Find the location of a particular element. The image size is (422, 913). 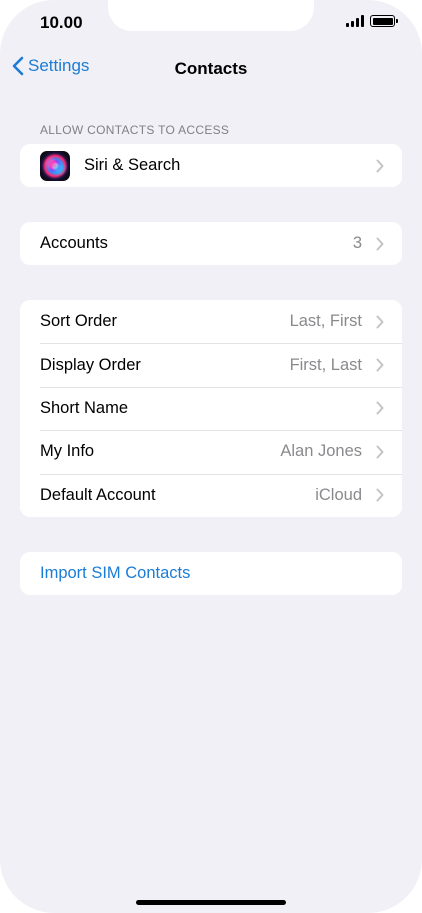

sort-order-label: Sort Order is located at coordinates (79, 321).